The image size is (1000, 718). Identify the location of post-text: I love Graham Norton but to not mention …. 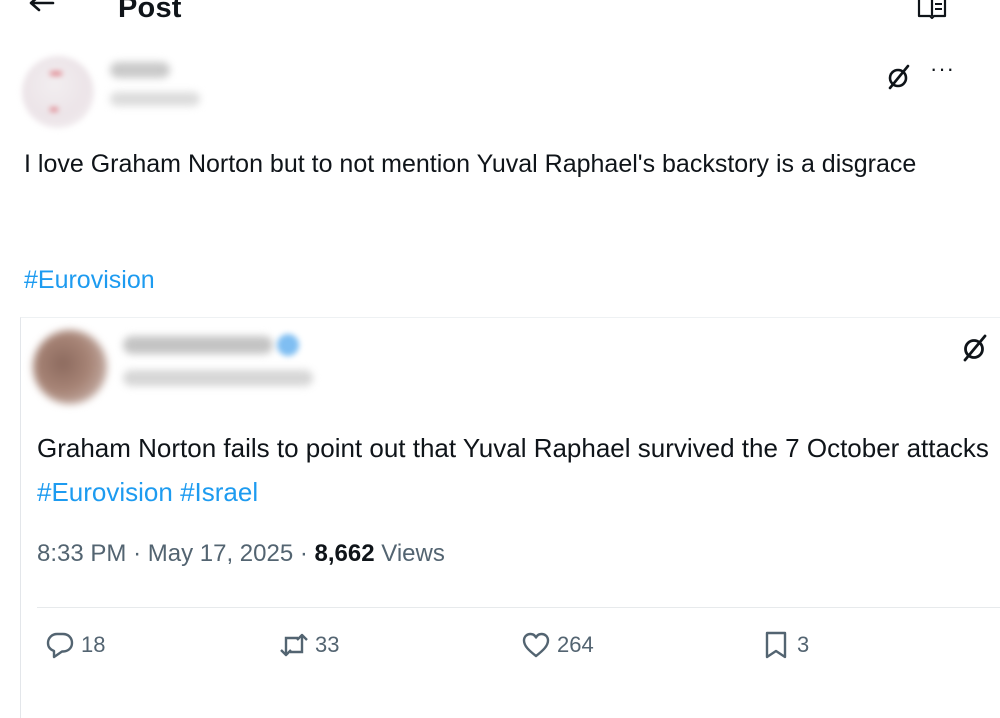
(470, 164).